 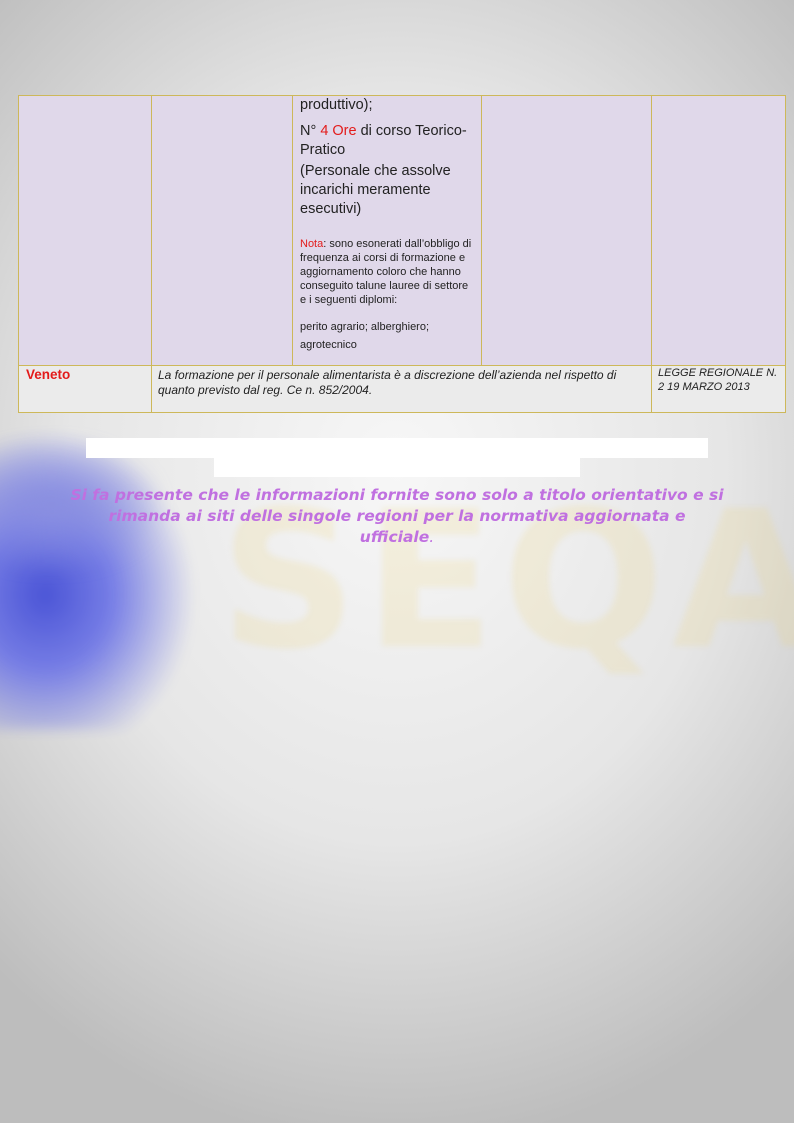 What do you see at coordinates (718, 230) in the screenshot?
I see `table-cell-reference` at bounding box center [718, 230].